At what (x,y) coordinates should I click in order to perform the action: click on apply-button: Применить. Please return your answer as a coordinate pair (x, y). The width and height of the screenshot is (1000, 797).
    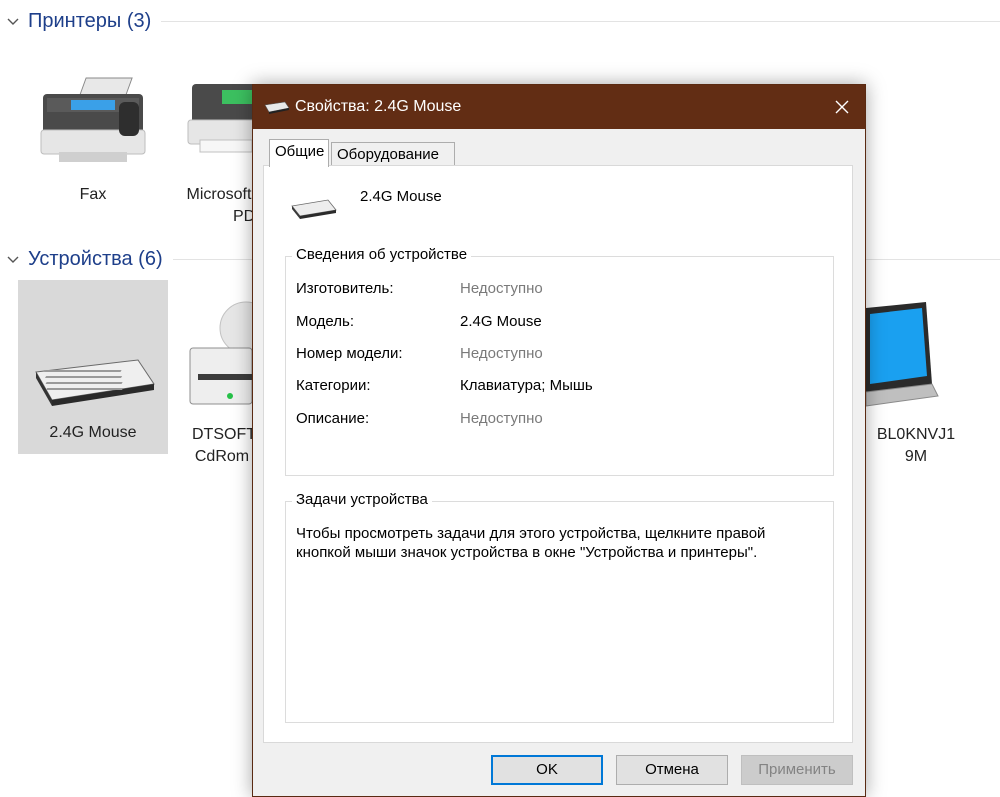
    Looking at the image, I should click on (797, 770).